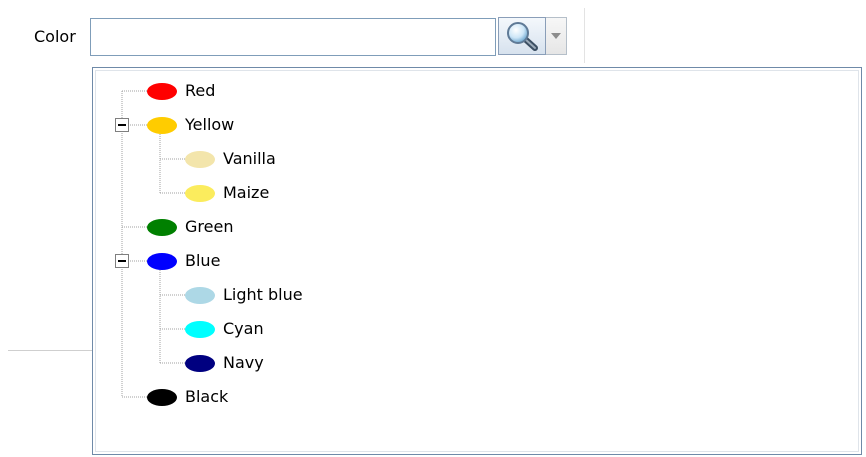 This screenshot has height=457, width=866. Describe the element at coordinates (210, 124) in the screenshot. I see `tree-node-label: Yellow` at that location.